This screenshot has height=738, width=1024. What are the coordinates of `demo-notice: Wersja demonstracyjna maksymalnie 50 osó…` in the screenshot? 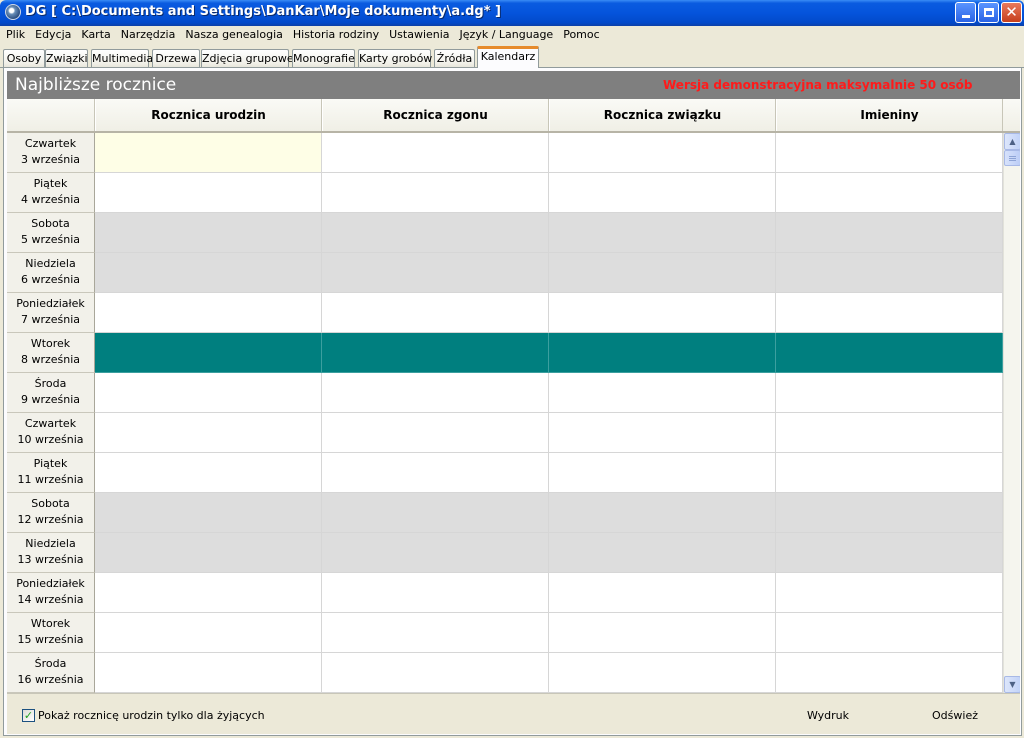 It's located at (818, 85).